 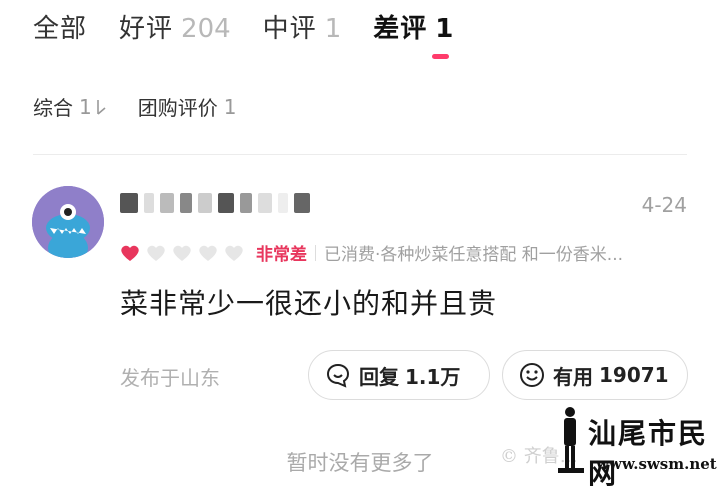 What do you see at coordinates (315, 252) in the screenshot?
I see `divider` at bounding box center [315, 252].